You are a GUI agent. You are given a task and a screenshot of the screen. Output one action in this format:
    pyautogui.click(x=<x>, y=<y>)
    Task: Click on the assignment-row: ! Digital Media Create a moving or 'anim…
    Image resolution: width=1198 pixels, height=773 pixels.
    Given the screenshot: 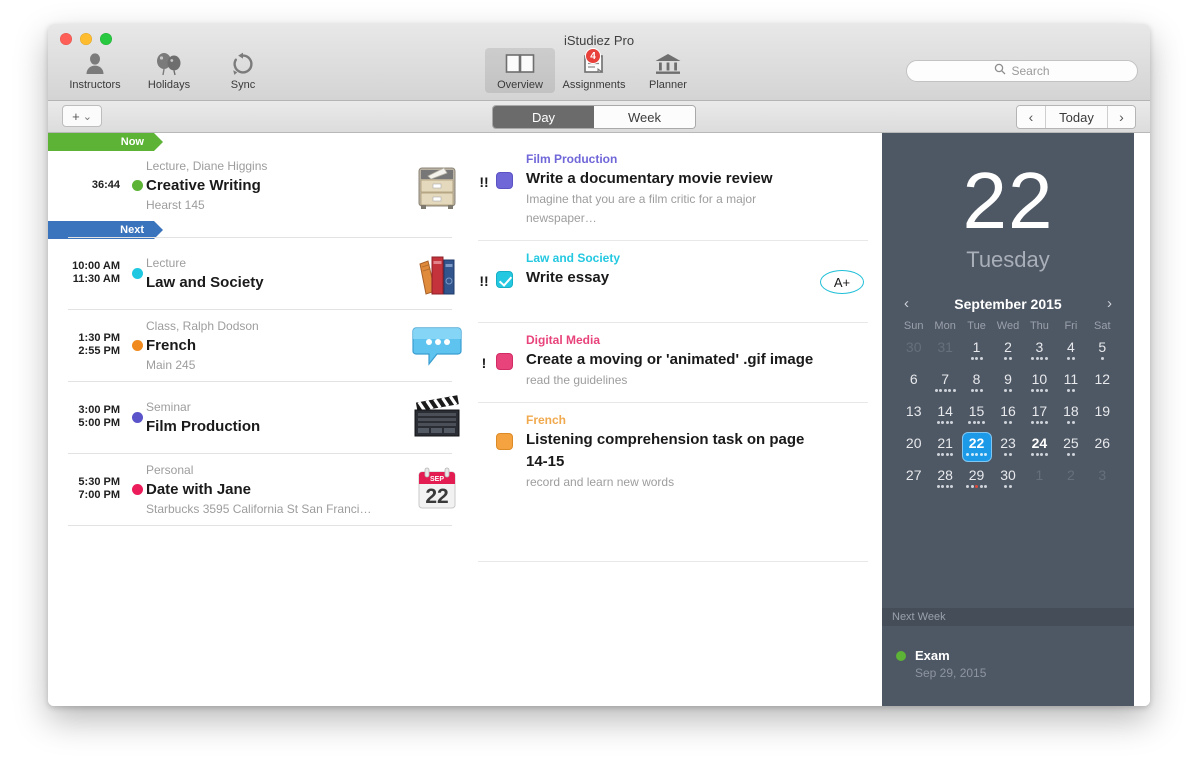 What is the action you would take?
    pyautogui.click(x=677, y=362)
    